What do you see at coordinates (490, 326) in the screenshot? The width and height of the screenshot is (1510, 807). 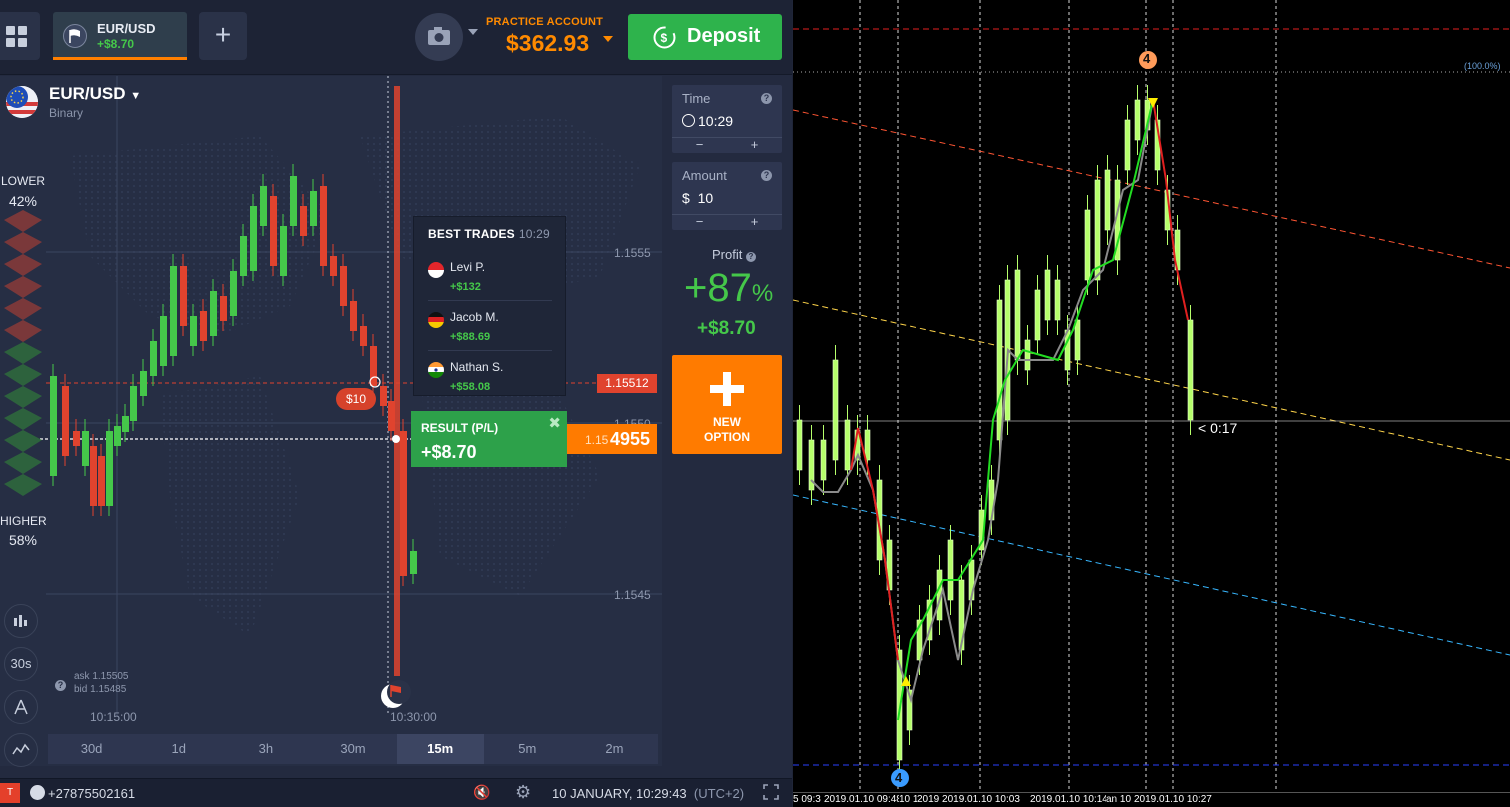 I see `list-item: Jacob M. +$88.69` at bounding box center [490, 326].